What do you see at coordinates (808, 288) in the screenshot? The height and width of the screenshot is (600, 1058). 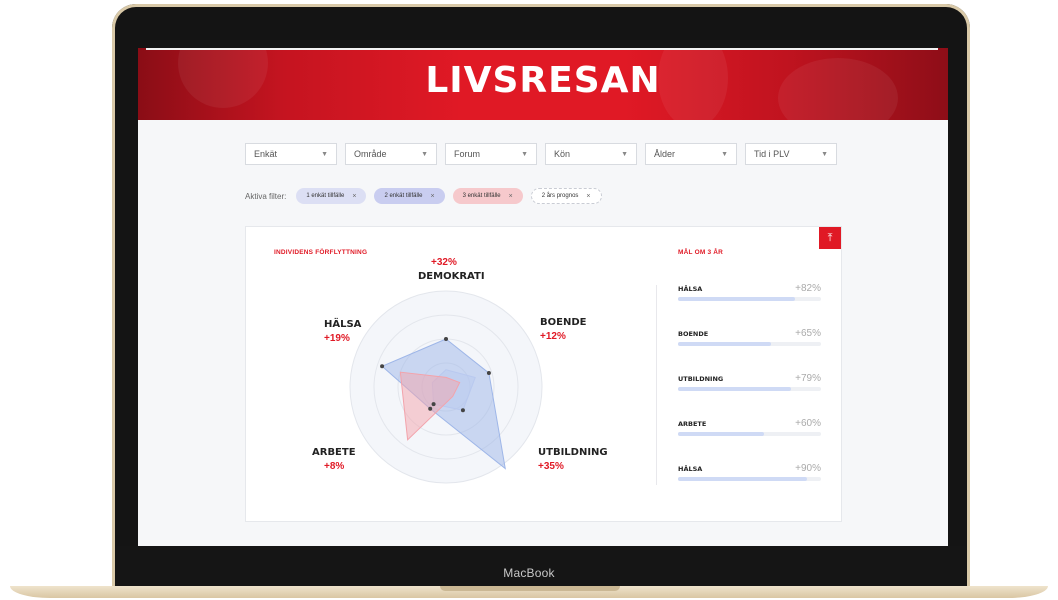 I see `goal-value: +82%` at bounding box center [808, 288].